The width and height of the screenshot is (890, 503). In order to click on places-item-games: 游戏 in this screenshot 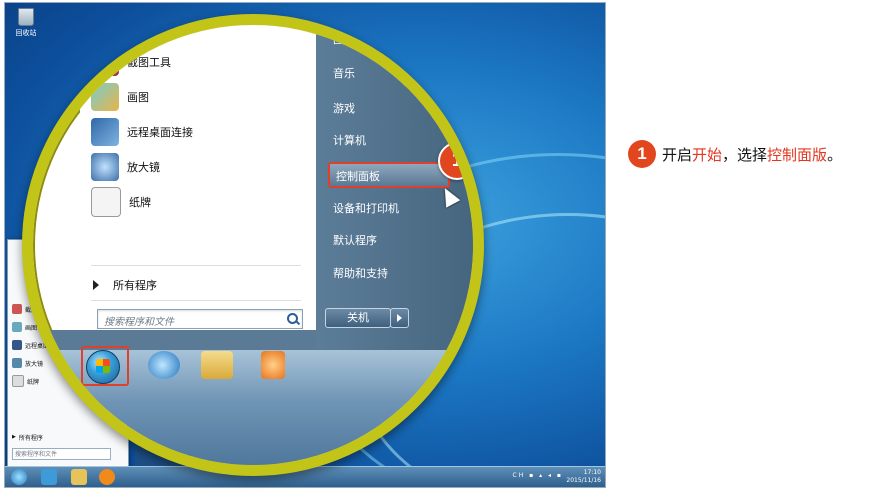, I will do `click(344, 108)`.